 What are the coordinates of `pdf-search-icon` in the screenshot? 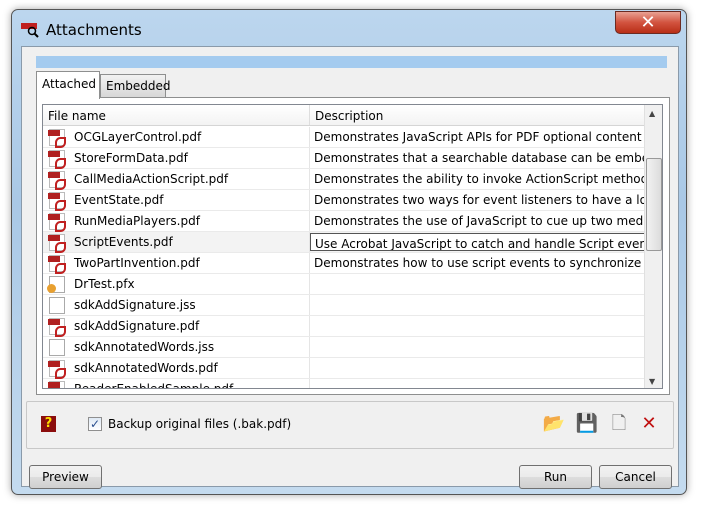 It's located at (30, 30).